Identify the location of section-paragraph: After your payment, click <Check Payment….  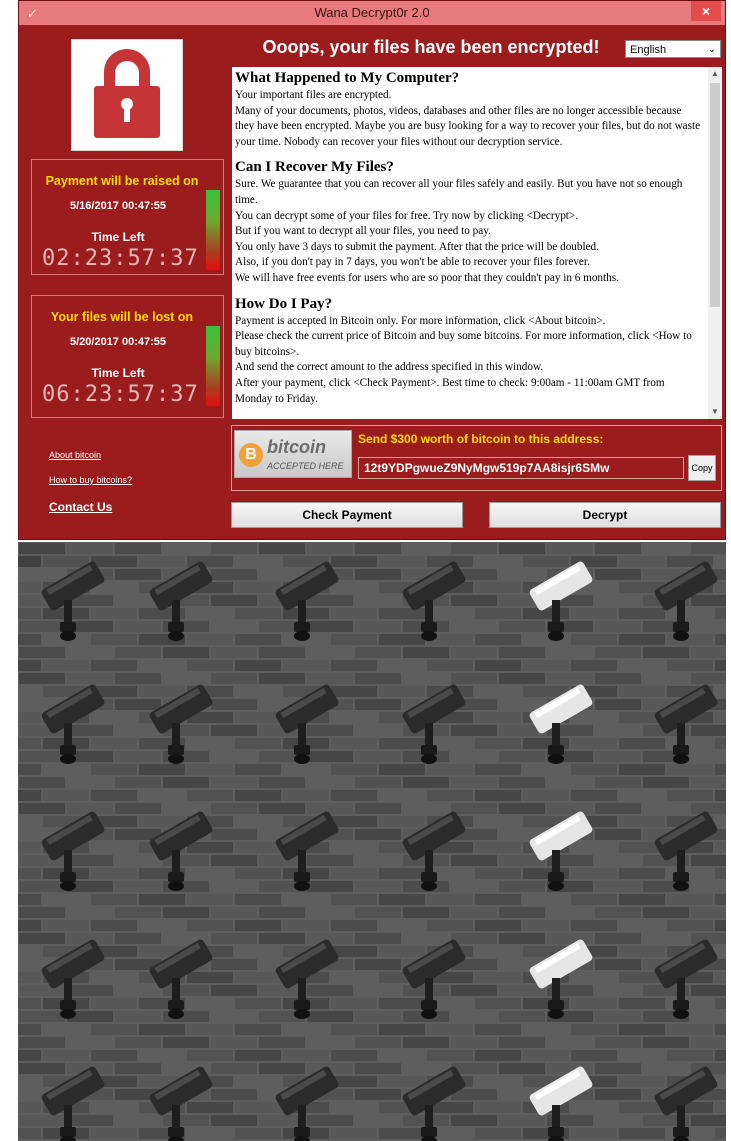
(450, 390).